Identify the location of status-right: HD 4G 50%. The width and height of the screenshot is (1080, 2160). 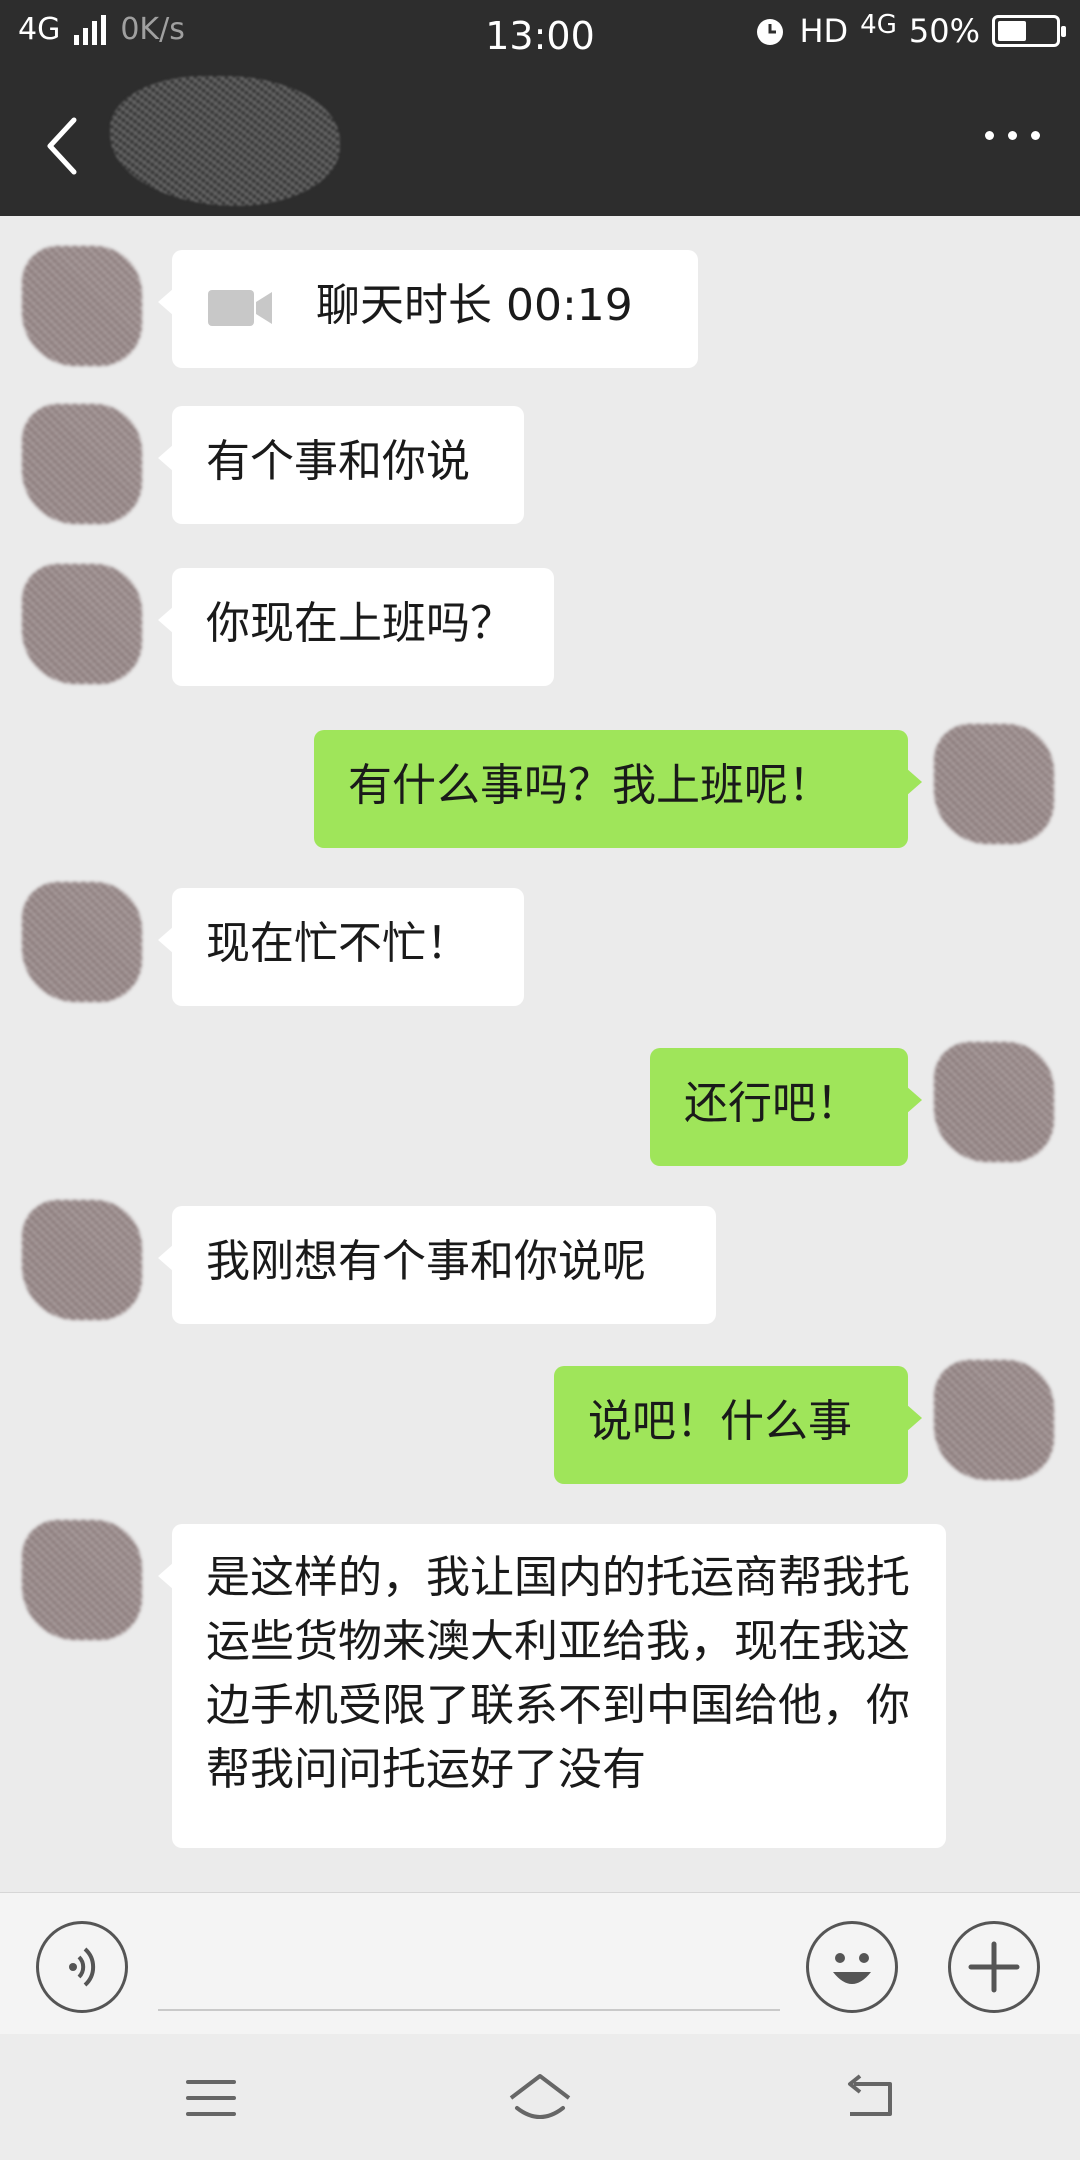
(909, 30).